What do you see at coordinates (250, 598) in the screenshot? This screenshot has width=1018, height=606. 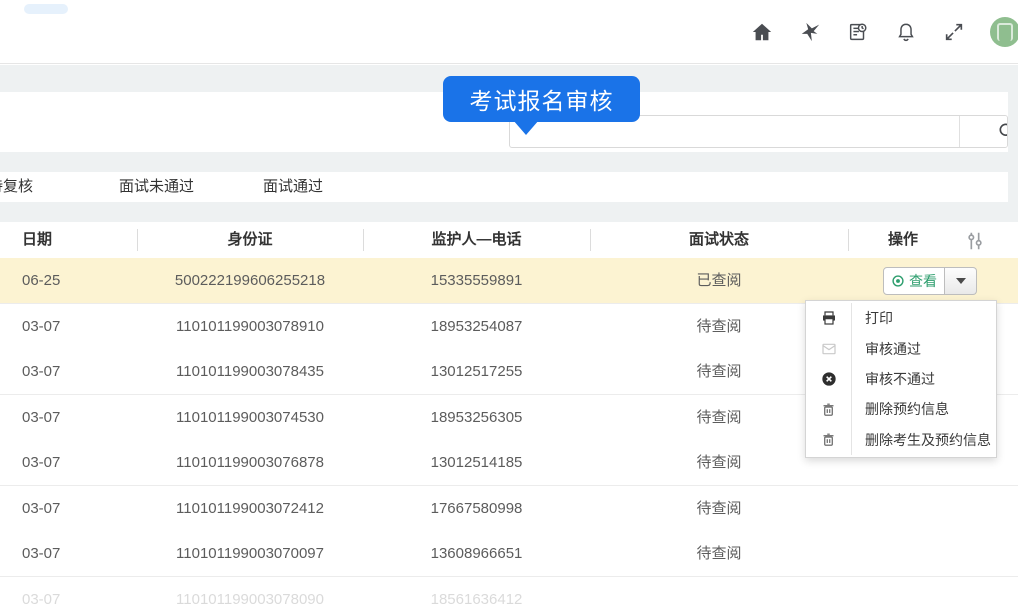 I see `cell-idcard: 110101199003078090` at bounding box center [250, 598].